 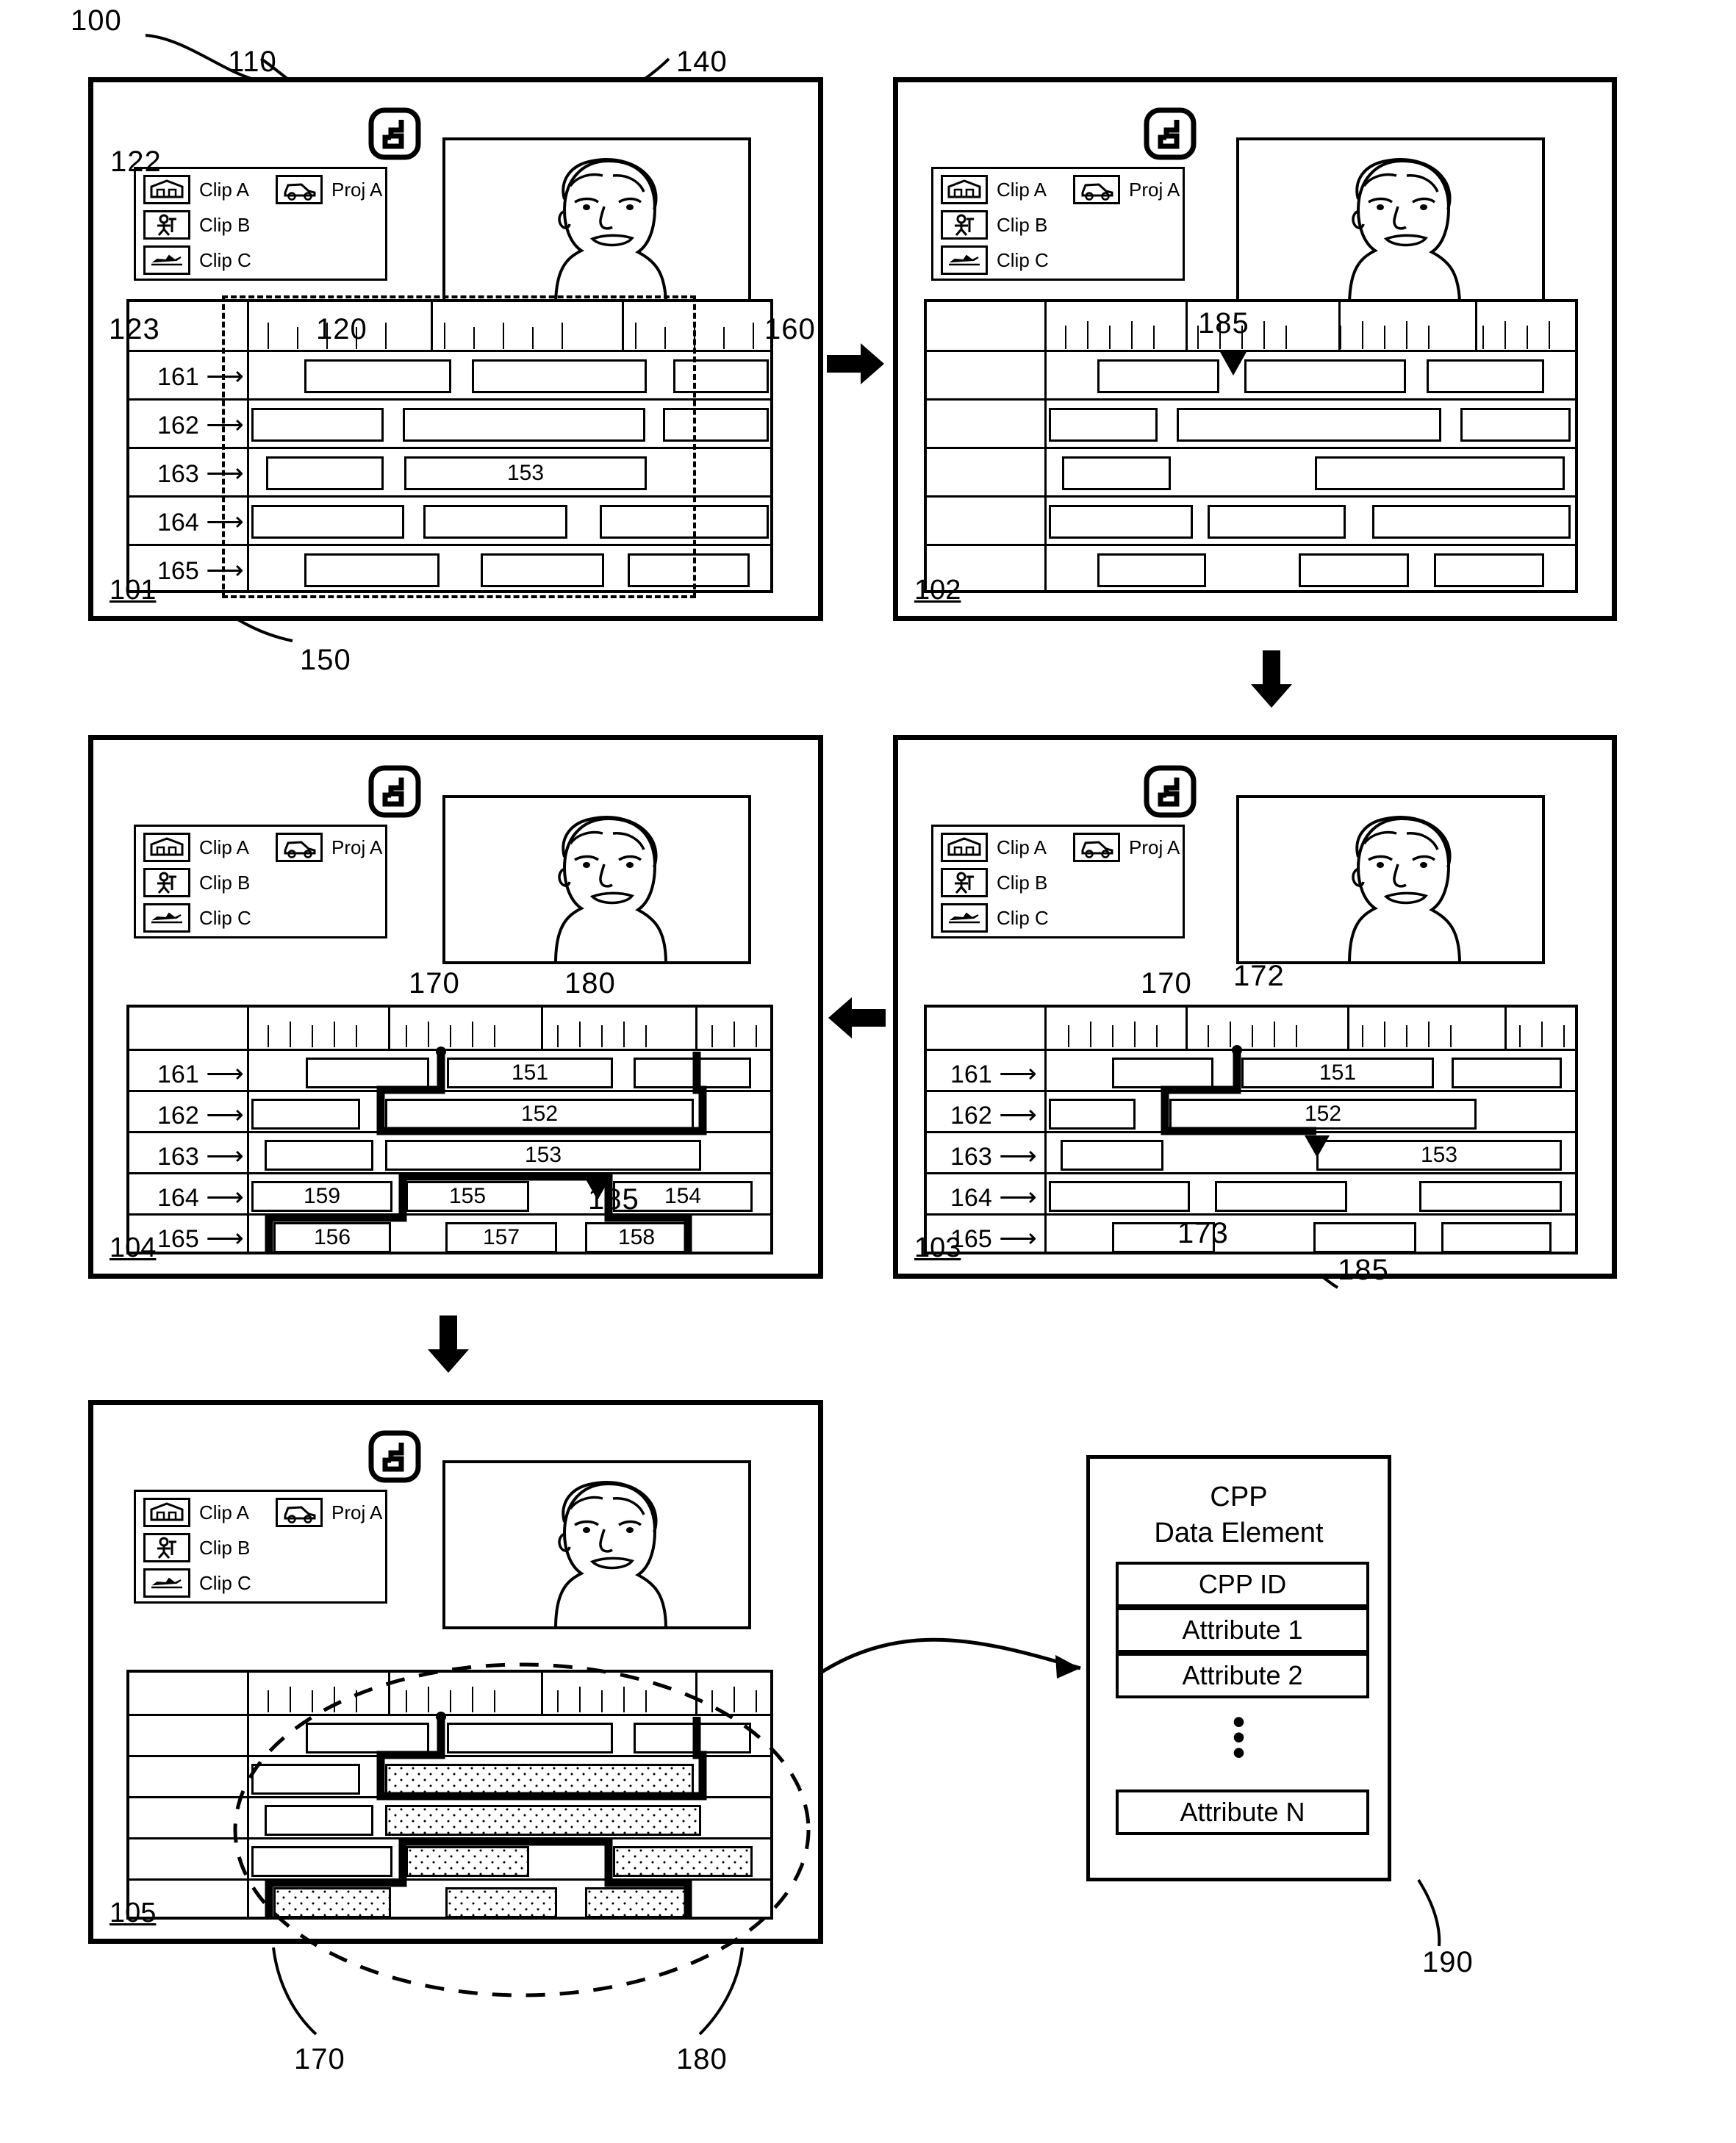 What do you see at coordinates (613, 1200) in the screenshot?
I see `callout-185-panel-104: 185` at bounding box center [613, 1200].